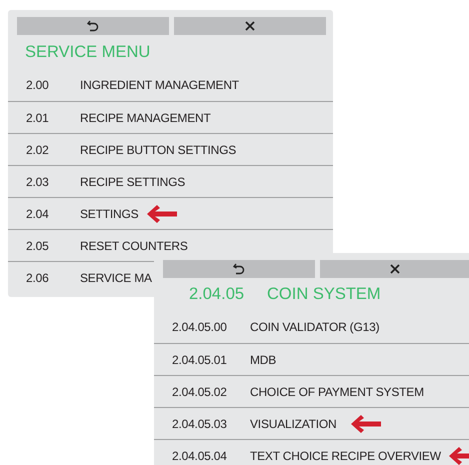 The height and width of the screenshot is (465, 469). I want to click on item-number: 2.03, so click(37, 181).